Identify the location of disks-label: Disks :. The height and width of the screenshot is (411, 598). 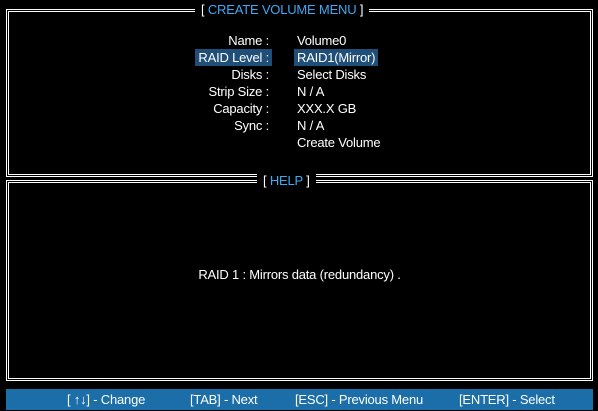
(250, 74).